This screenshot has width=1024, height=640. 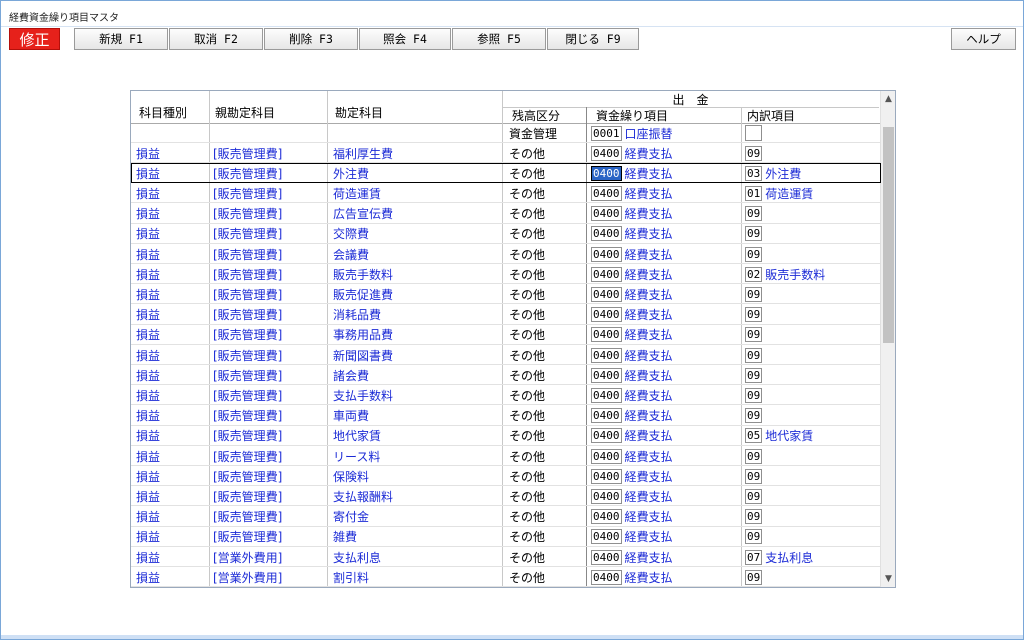 What do you see at coordinates (754, 274) in the screenshot?
I see `breakdown-code-input: 02` at bounding box center [754, 274].